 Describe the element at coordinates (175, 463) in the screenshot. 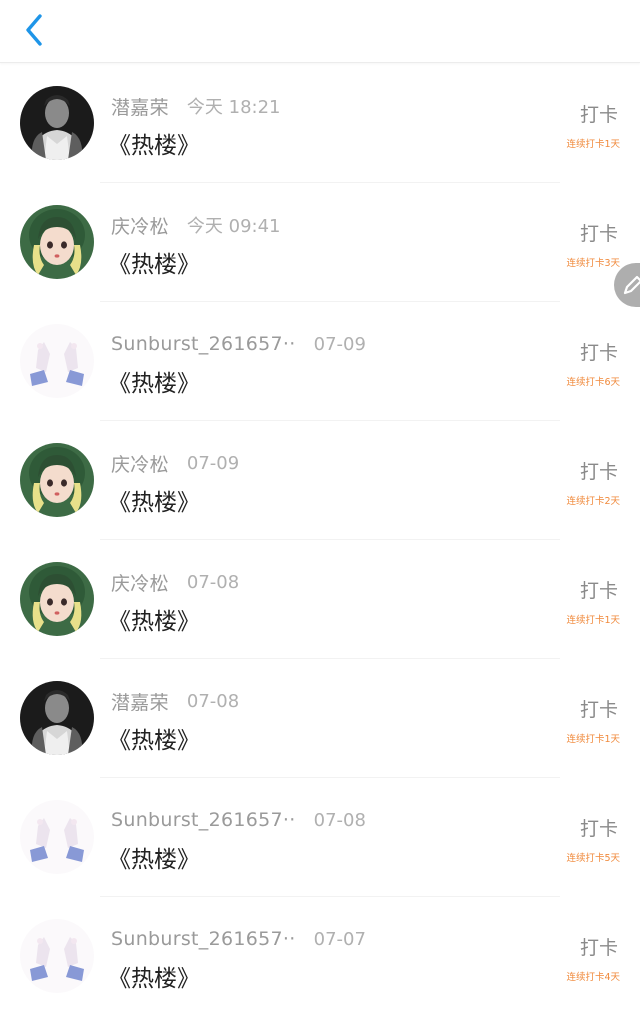

I see `entry-meta: 庆冷松 07-09` at that location.